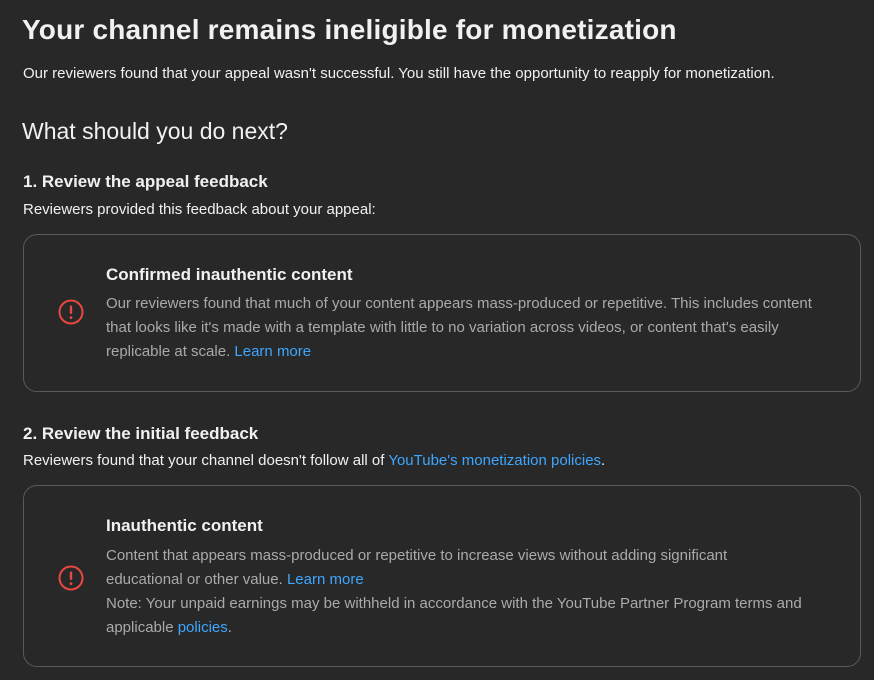  What do you see at coordinates (494, 460) in the screenshot?
I see `monetization-policies-link: YouTube's monetization policies` at bounding box center [494, 460].